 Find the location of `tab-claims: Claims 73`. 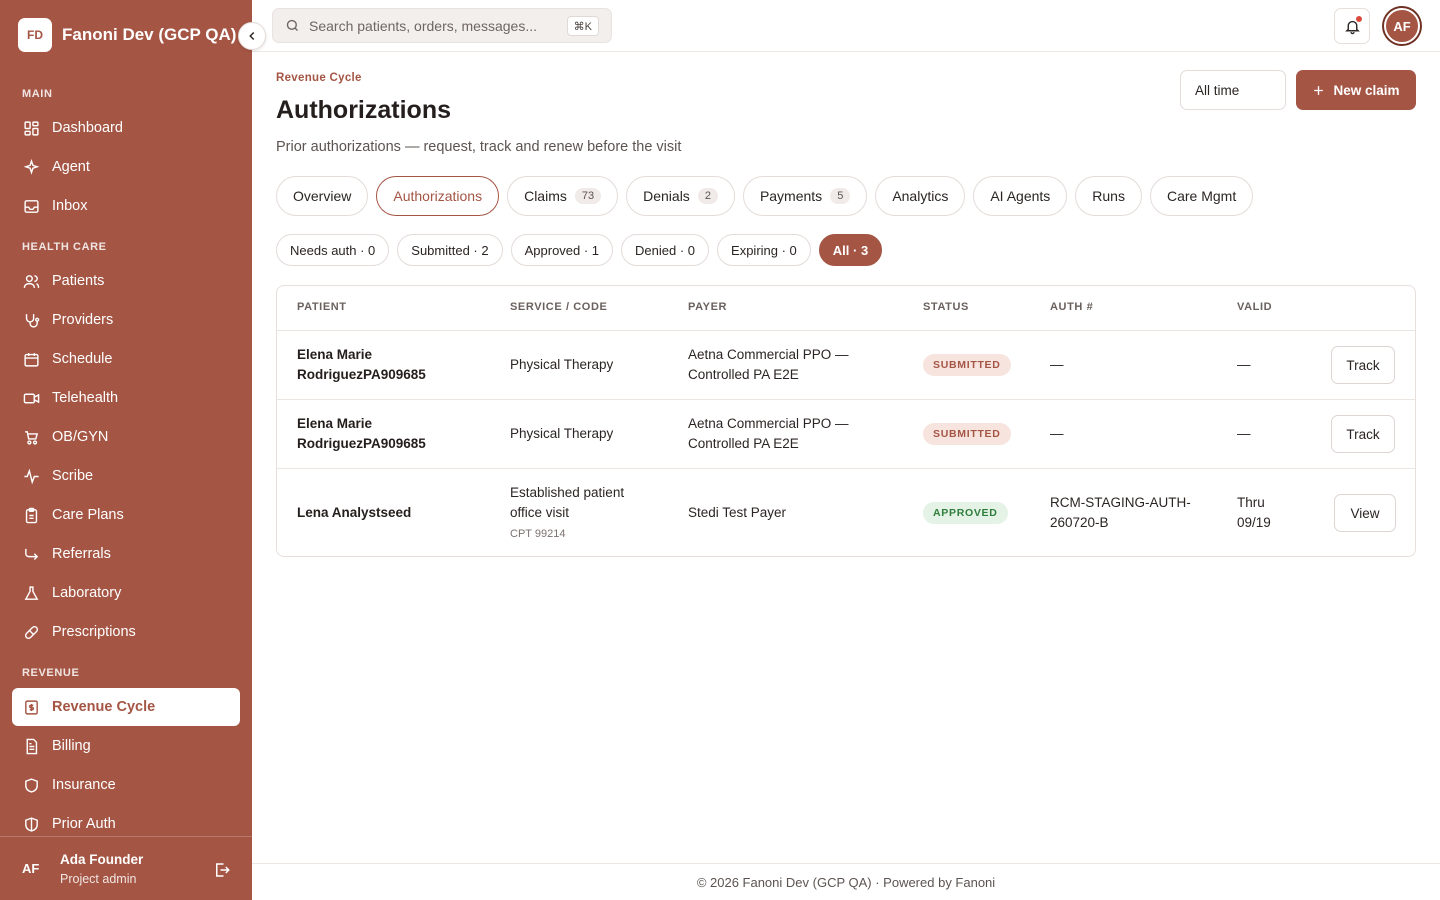

tab-claims: Claims 73 is located at coordinates (563, 196).